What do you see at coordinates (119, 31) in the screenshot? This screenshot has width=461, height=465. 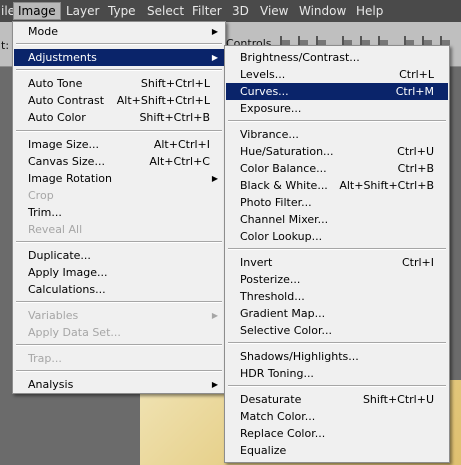 I see `menu-item-mode: Mode ▶` at bounding box center [119, 31].